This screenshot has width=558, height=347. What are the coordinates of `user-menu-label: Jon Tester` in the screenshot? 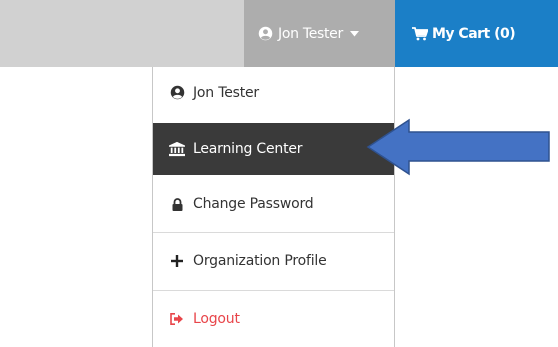 It's located at (310, 33).